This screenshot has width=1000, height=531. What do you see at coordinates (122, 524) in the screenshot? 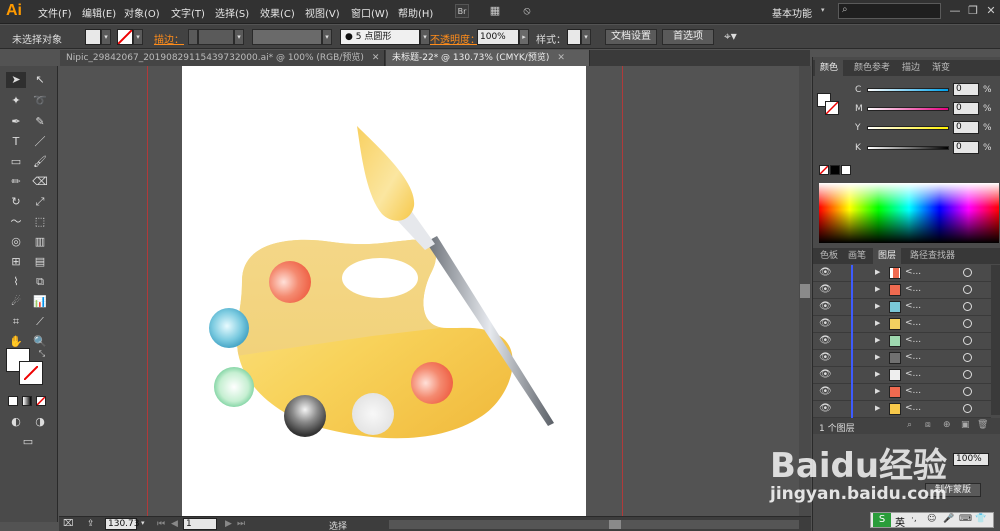
I see `zoom-input: 130.73` at bounding box center [122, 524].